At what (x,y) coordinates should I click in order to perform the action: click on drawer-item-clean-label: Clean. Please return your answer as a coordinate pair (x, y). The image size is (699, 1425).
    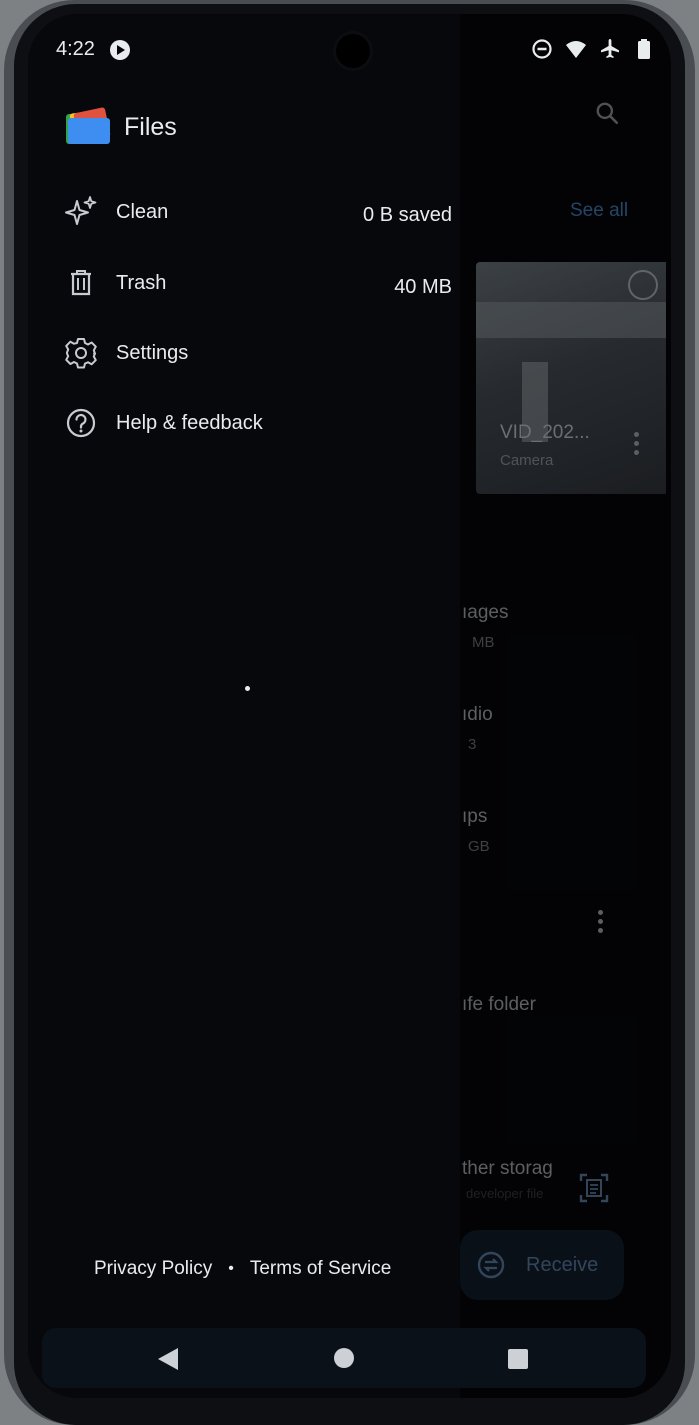
    Looking at the image, I should click on (142, 211).